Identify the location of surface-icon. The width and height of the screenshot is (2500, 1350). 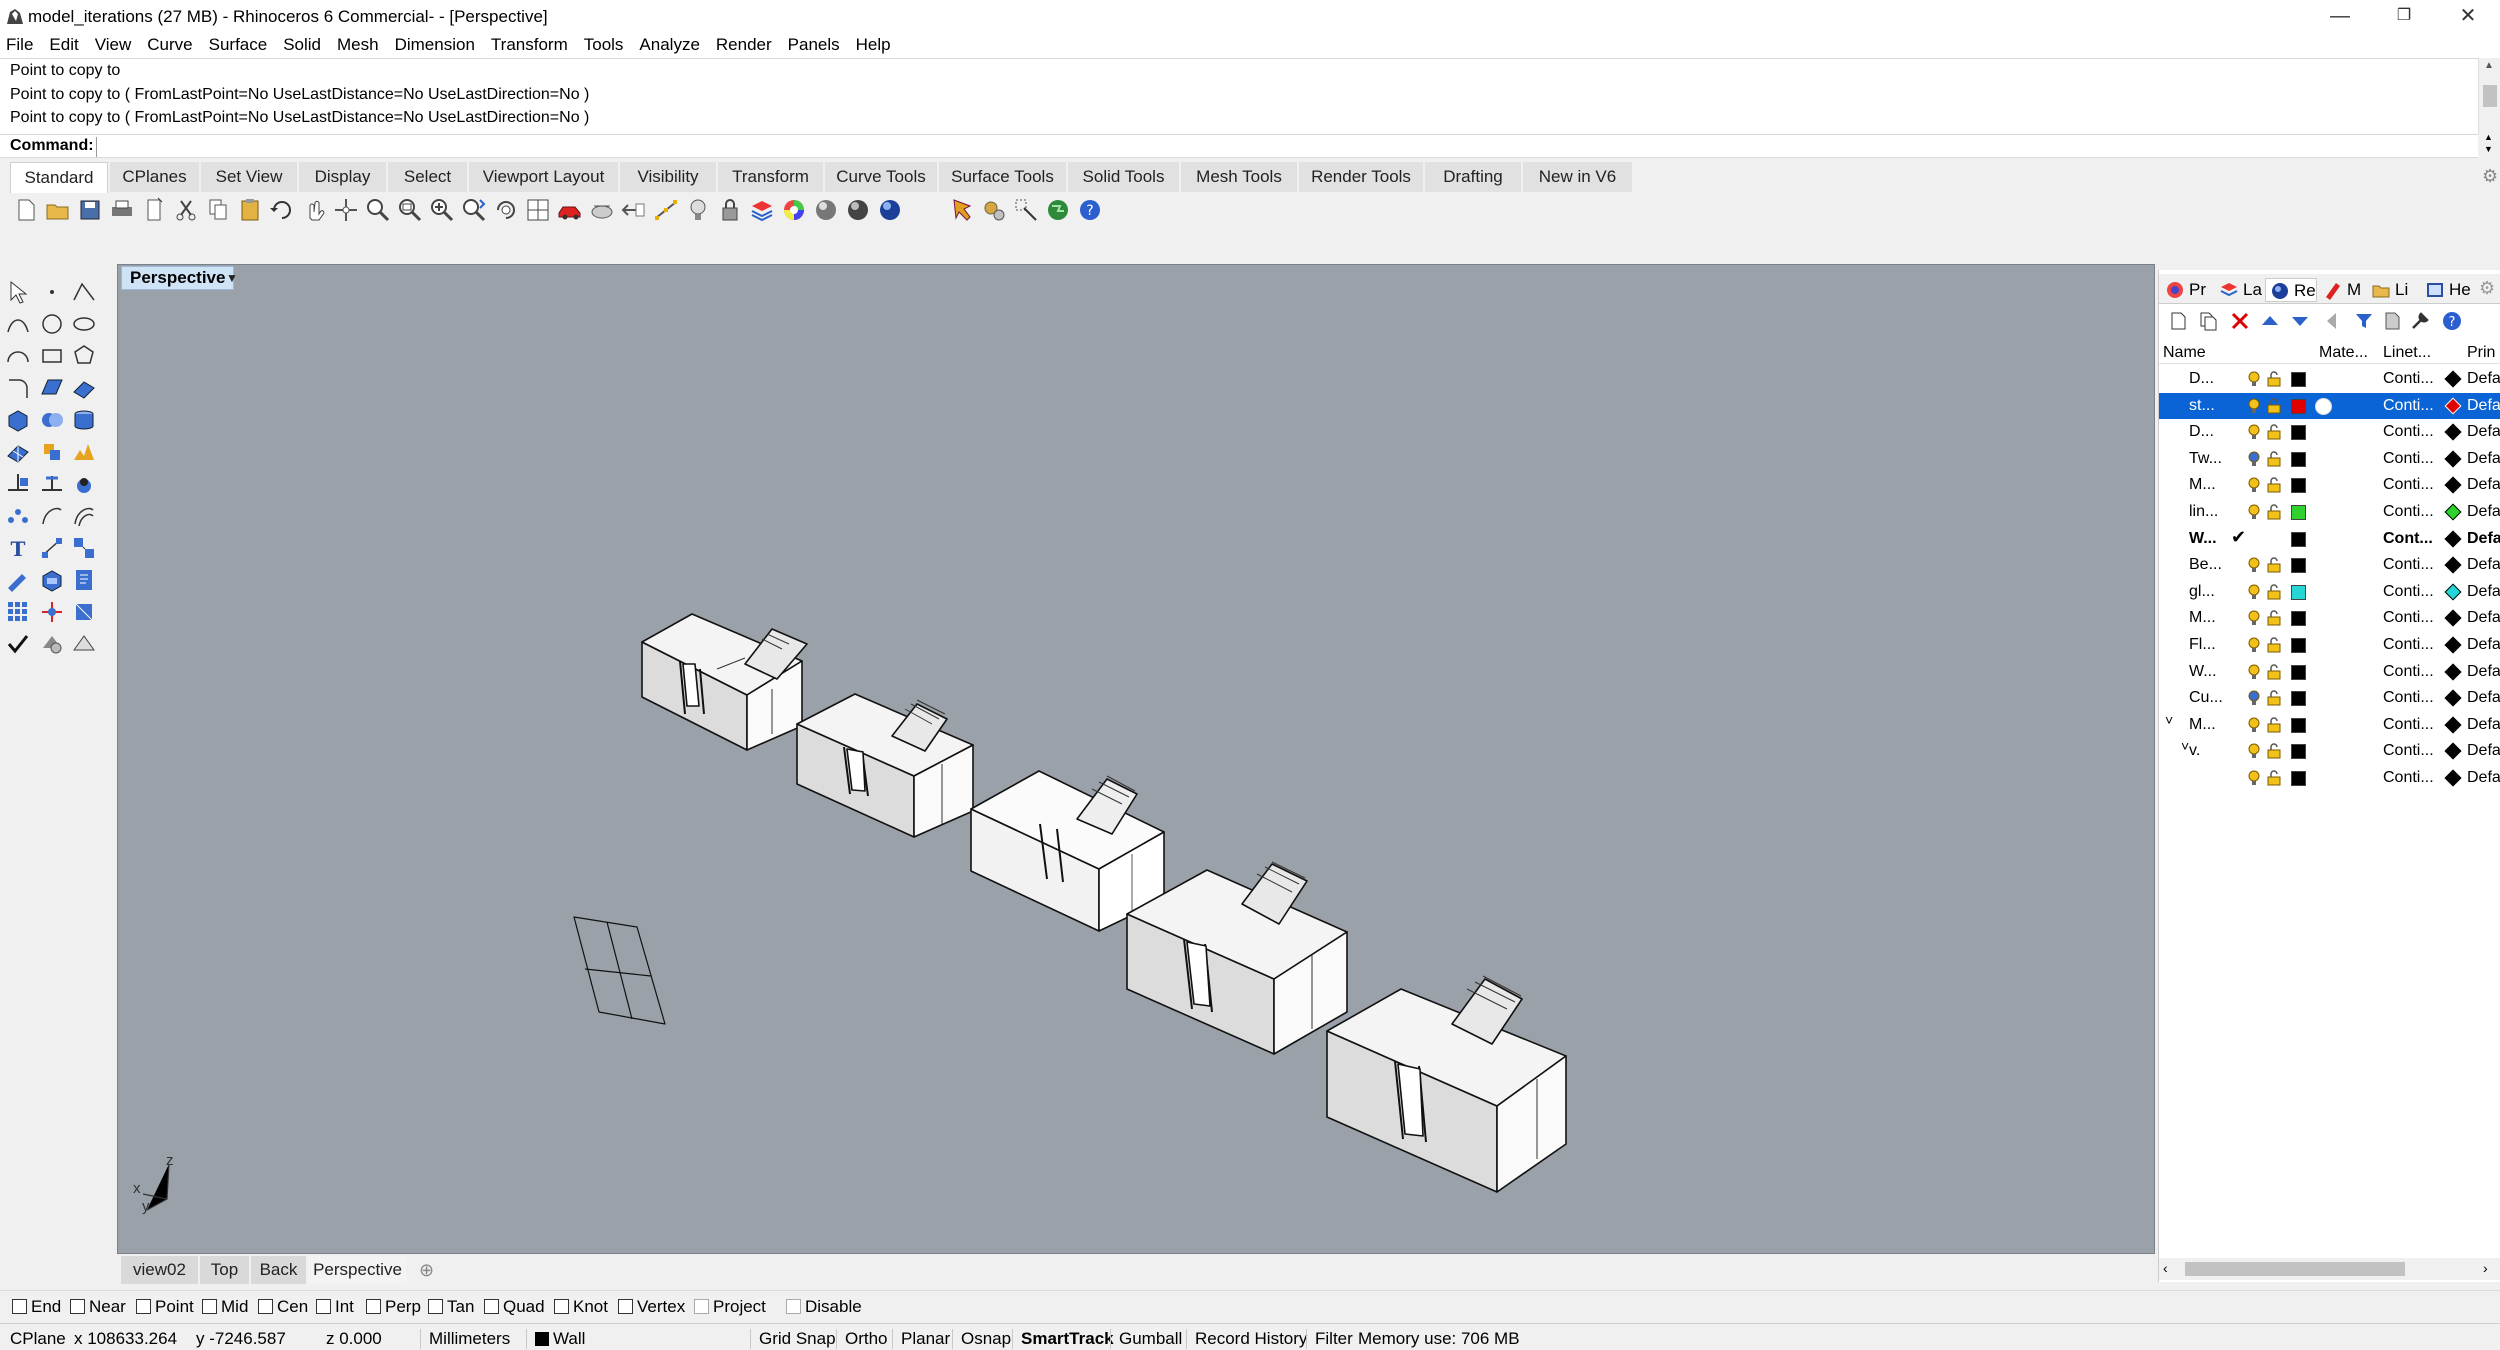
(52, 388).